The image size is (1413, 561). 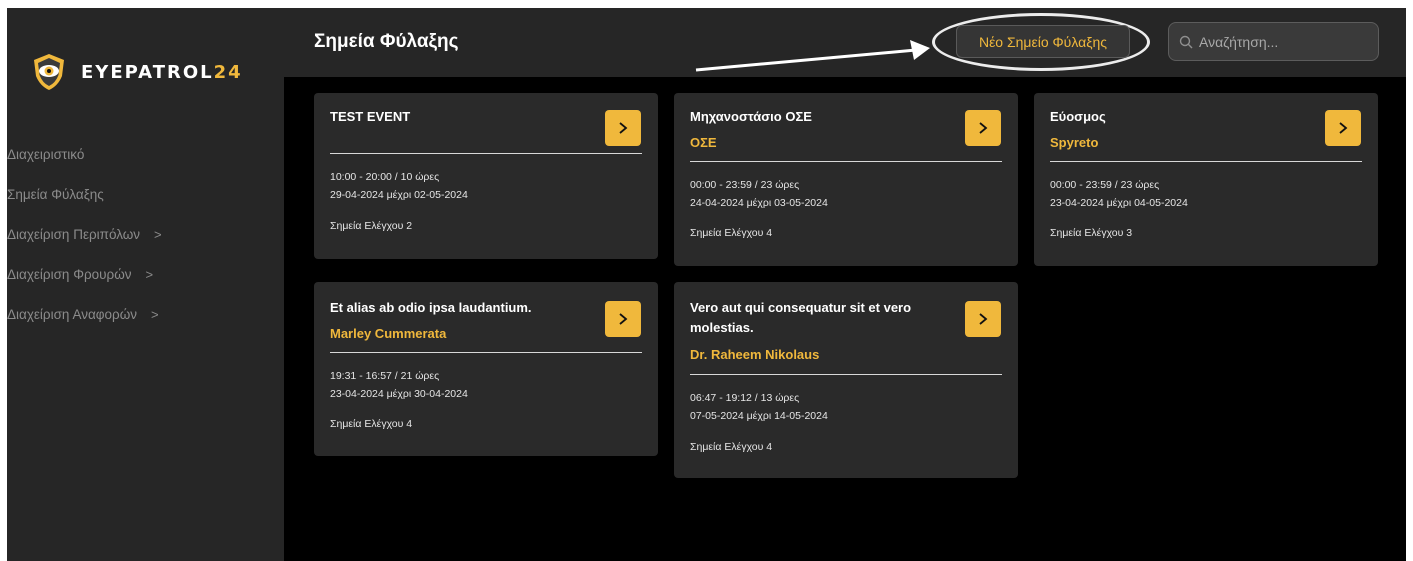 I want to click on page-title: Σημεία Φύλαξης, so click(x=386, y=41).